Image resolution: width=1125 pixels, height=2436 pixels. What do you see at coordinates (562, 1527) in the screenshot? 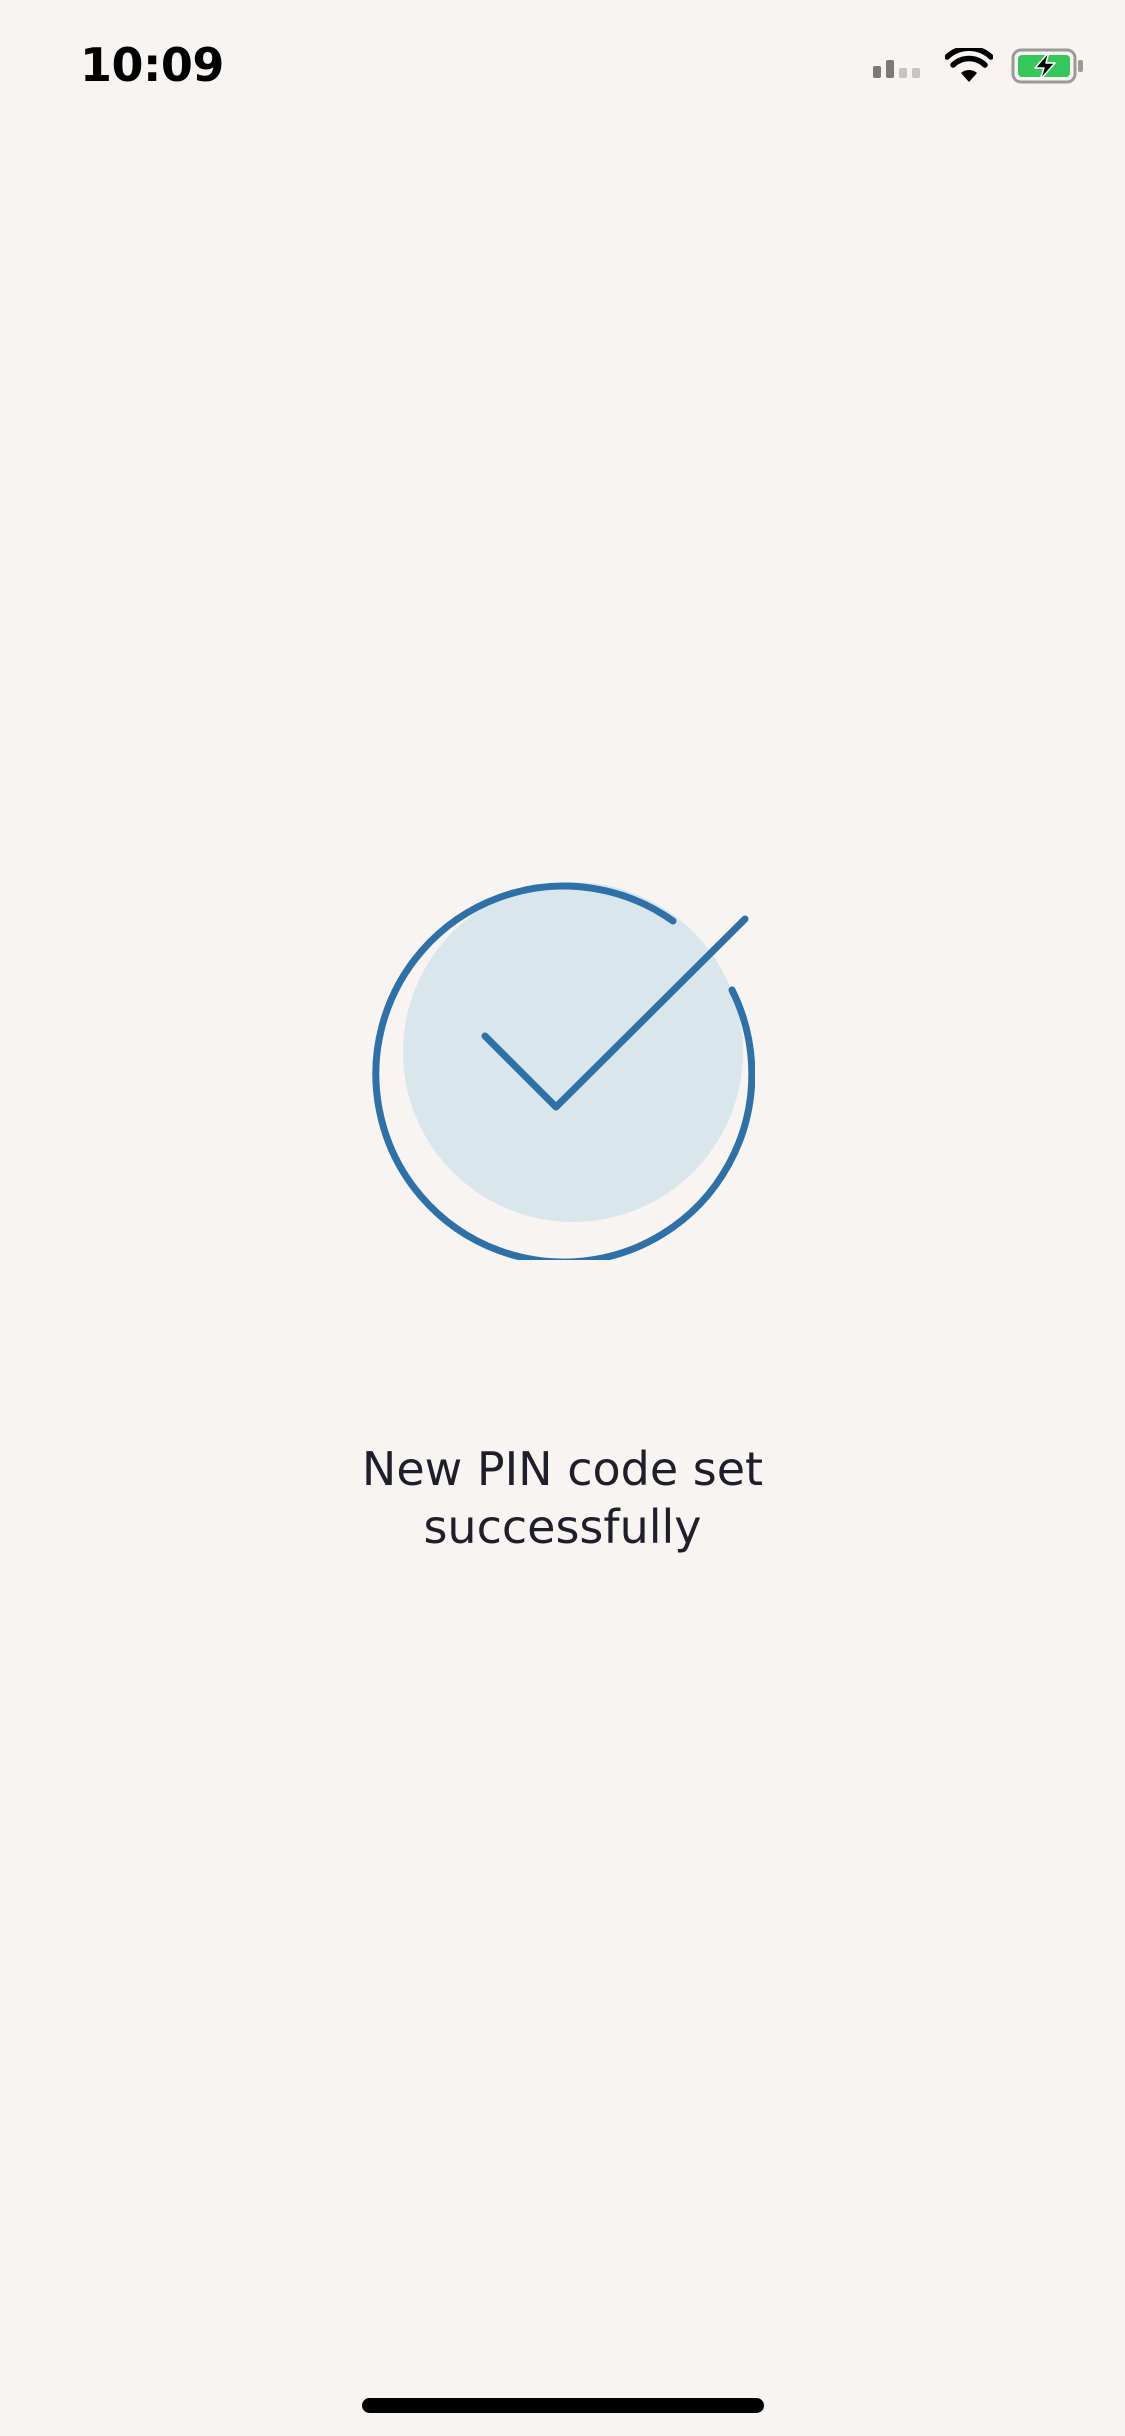
I see `success-message-line2: successfully` at bounding box center [562, 1527].